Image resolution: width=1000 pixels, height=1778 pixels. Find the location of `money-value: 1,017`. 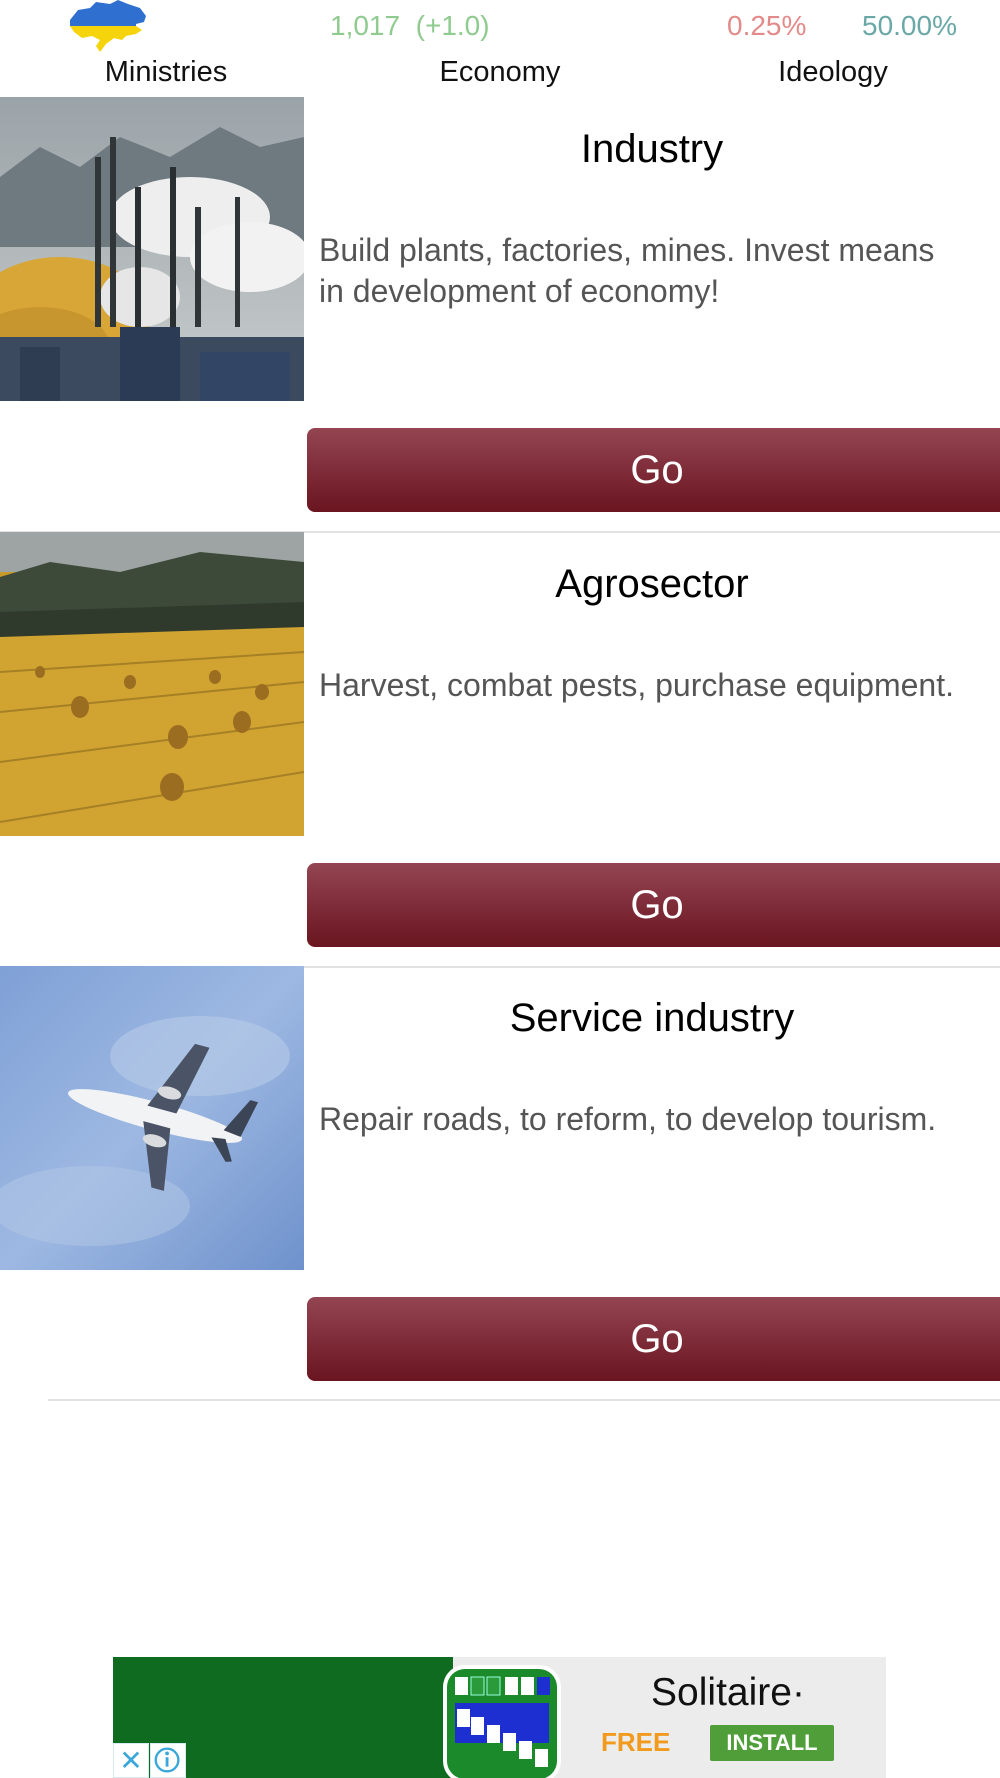

money-value: 1,017 is located at coordinates (365, 25).